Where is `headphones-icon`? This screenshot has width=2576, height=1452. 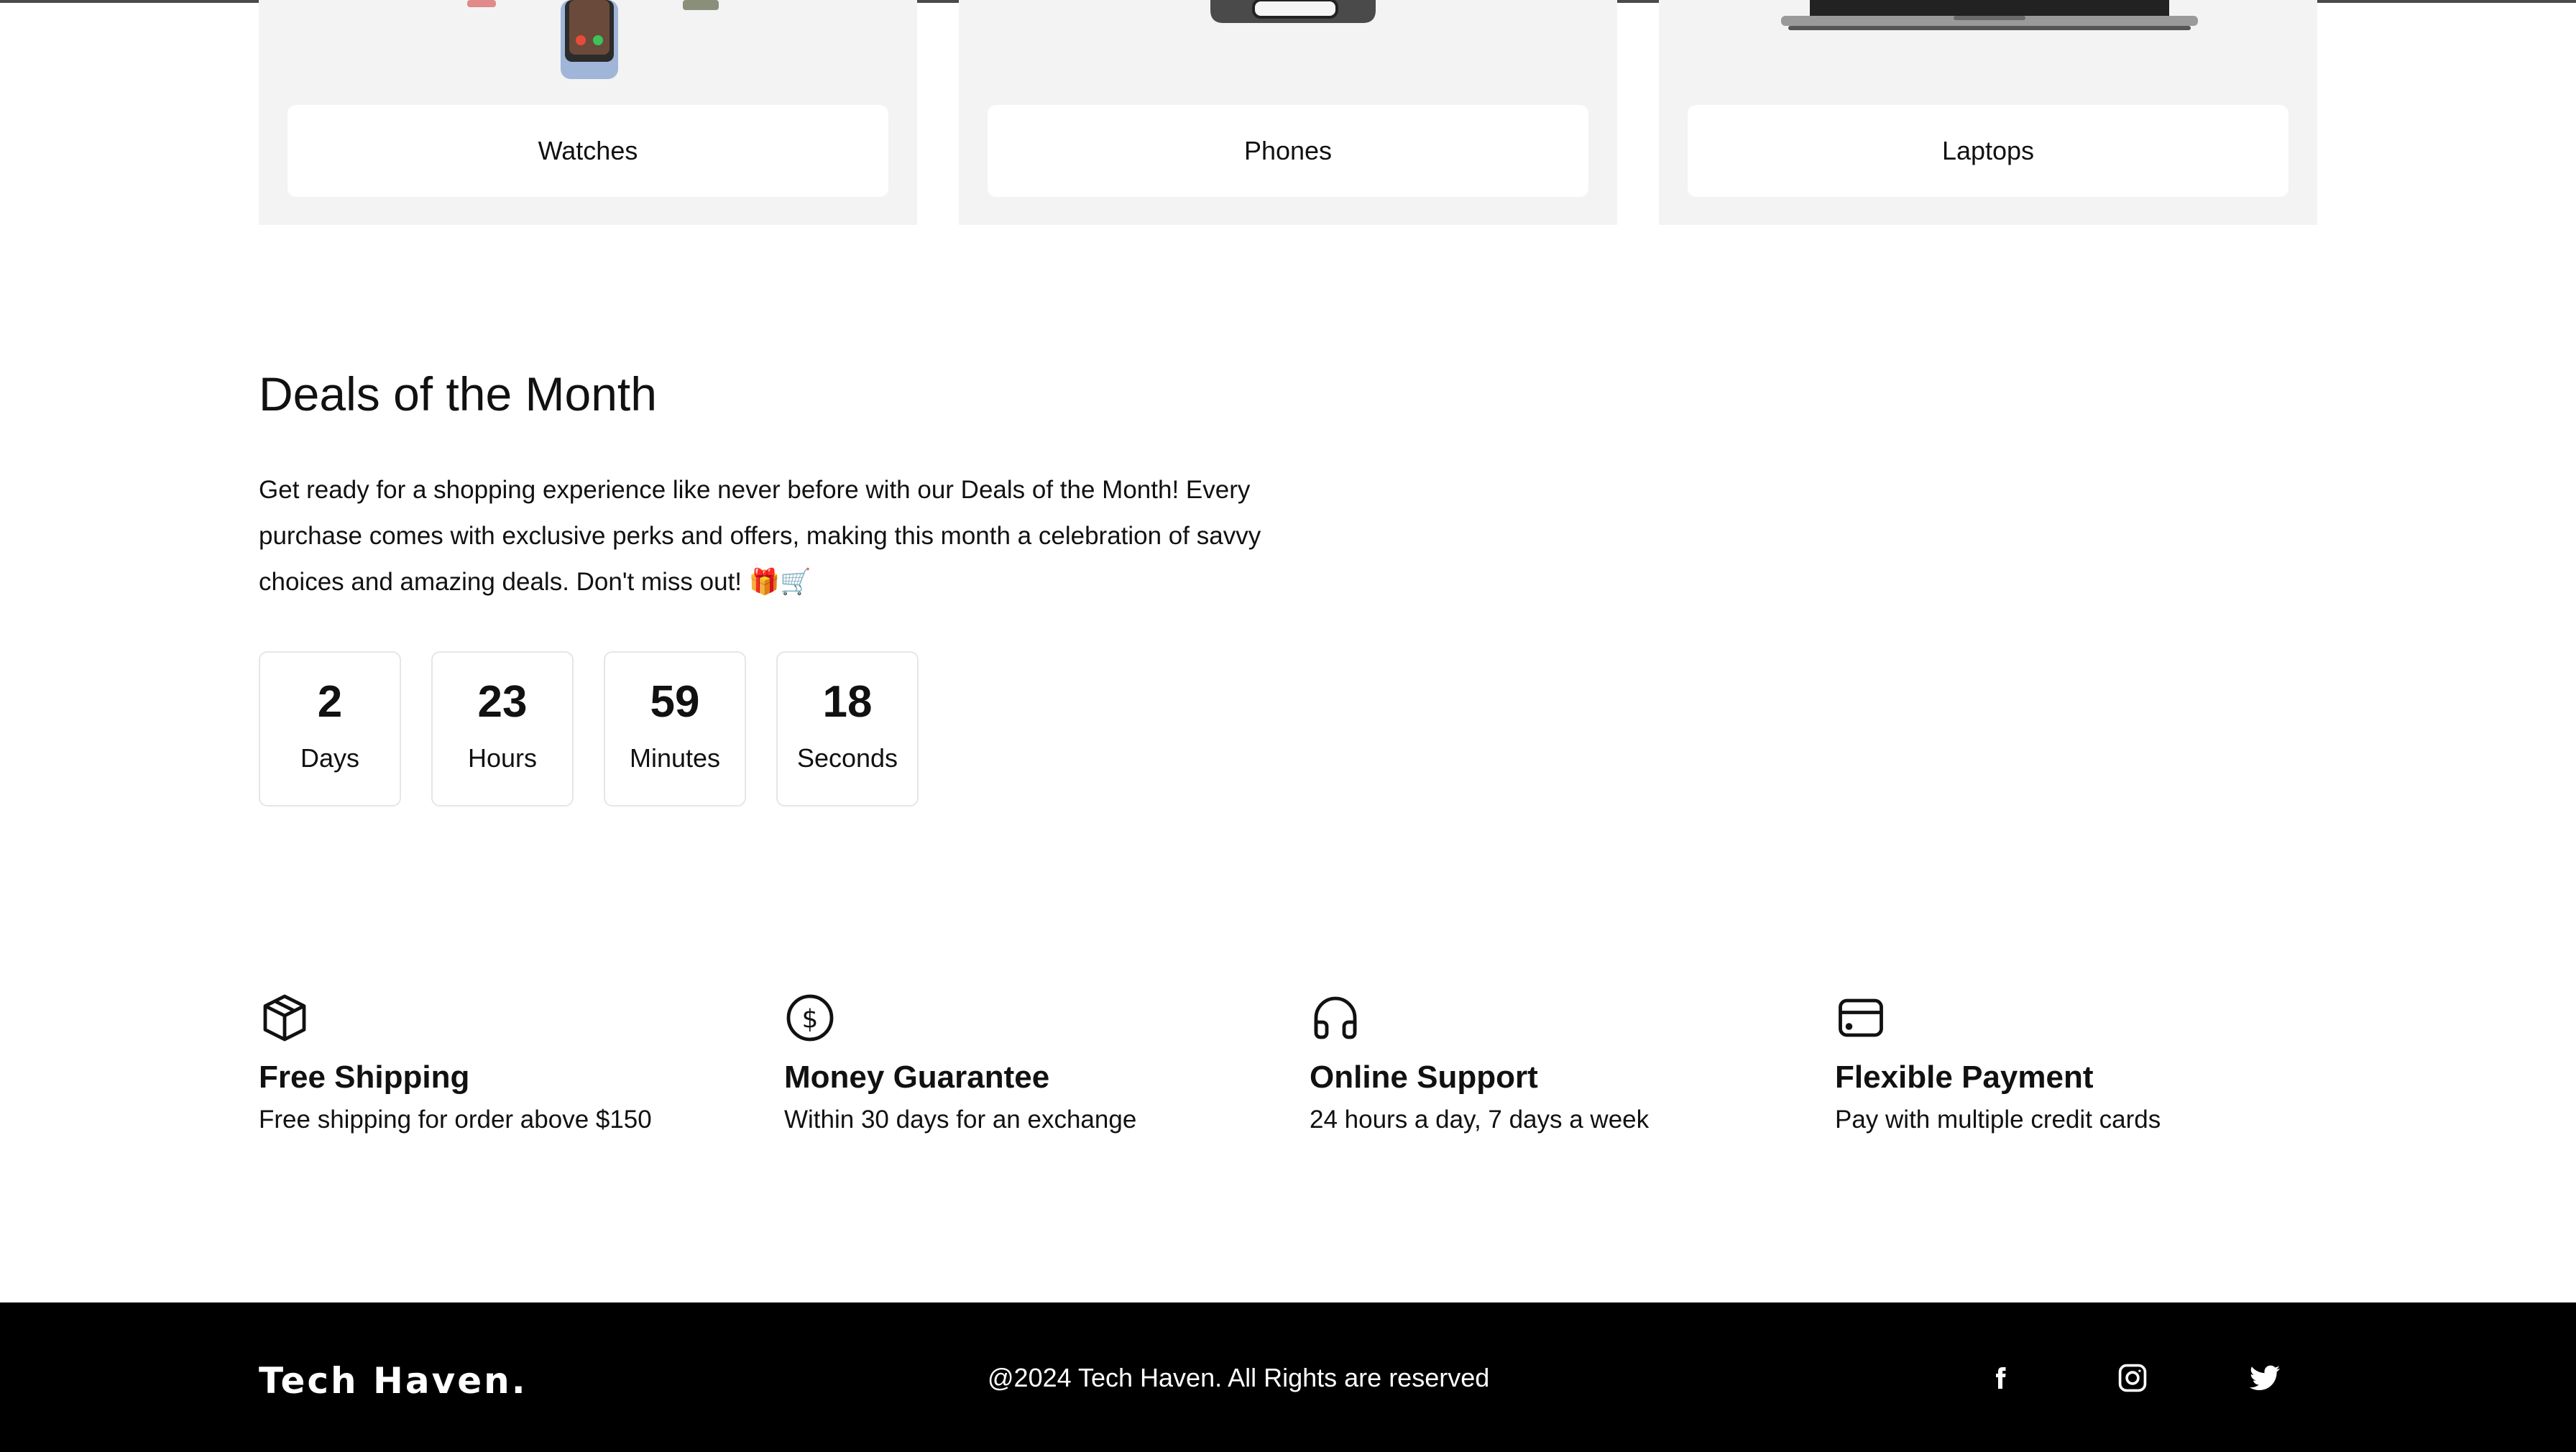
headphones-icon is located at coordinates (1335, 1017).